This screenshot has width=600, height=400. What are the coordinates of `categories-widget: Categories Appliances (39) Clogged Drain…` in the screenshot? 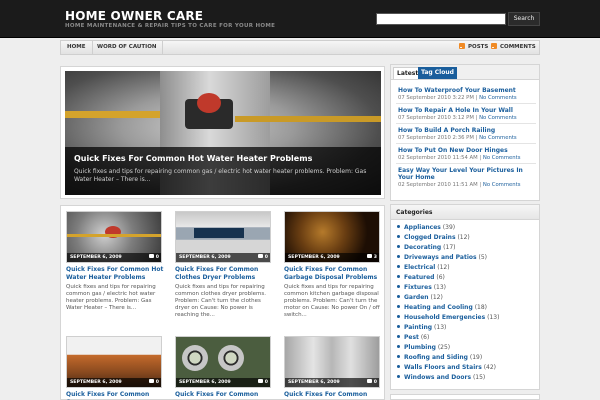 It's located at (465, 297).